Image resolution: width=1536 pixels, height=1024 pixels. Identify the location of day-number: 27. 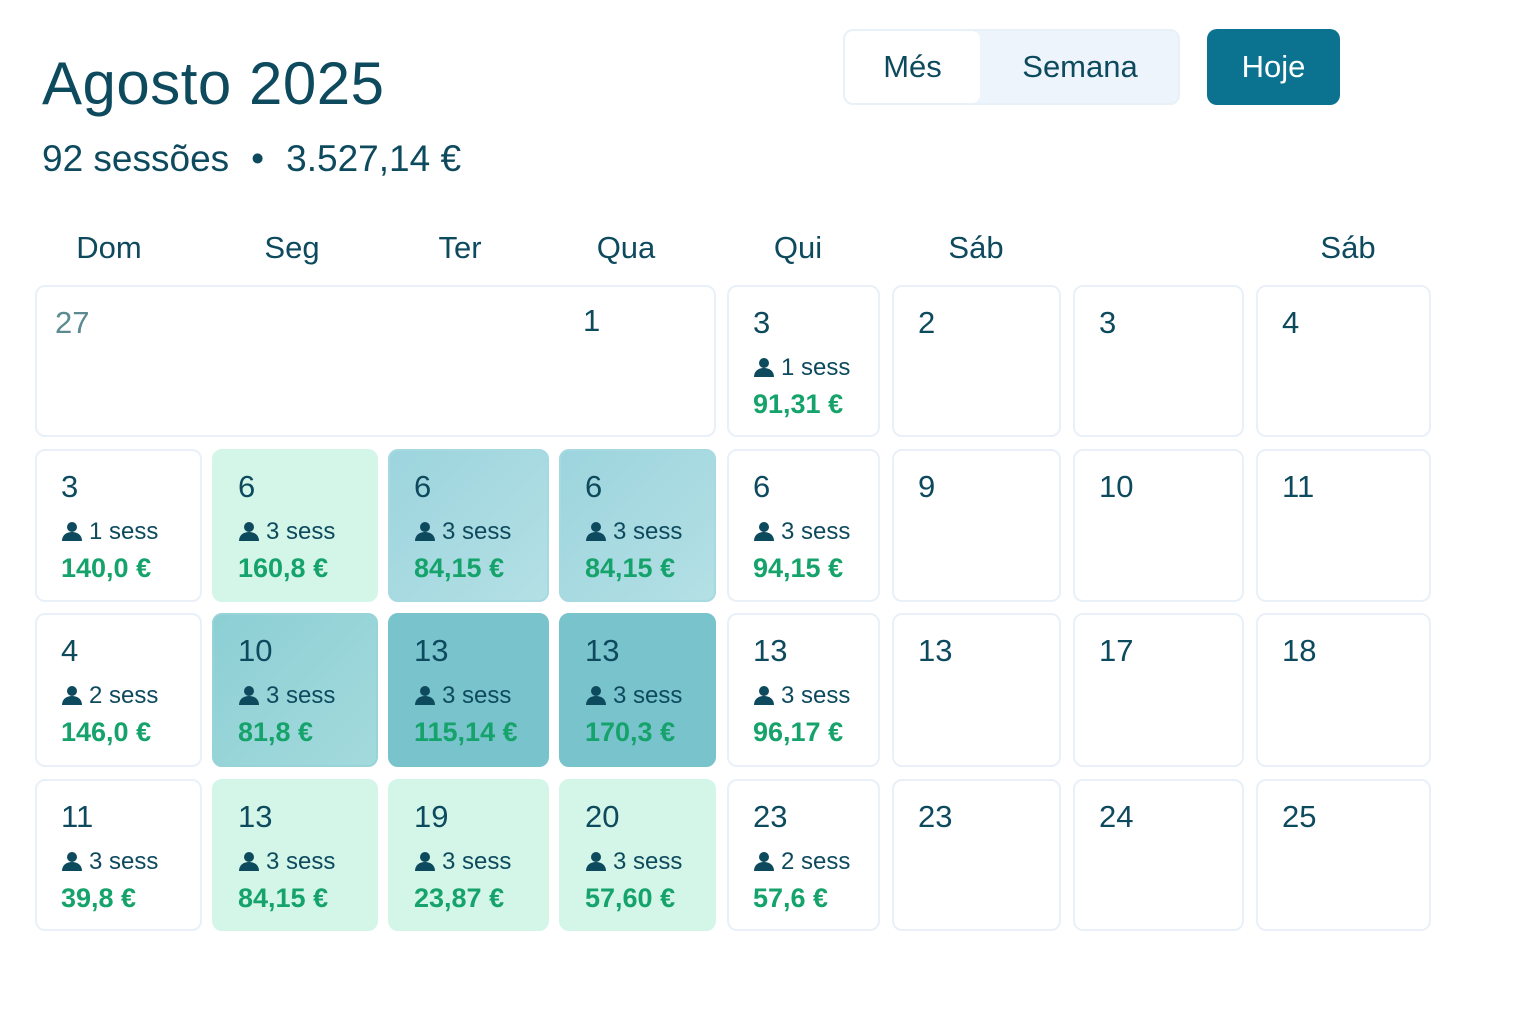
(72, 322).